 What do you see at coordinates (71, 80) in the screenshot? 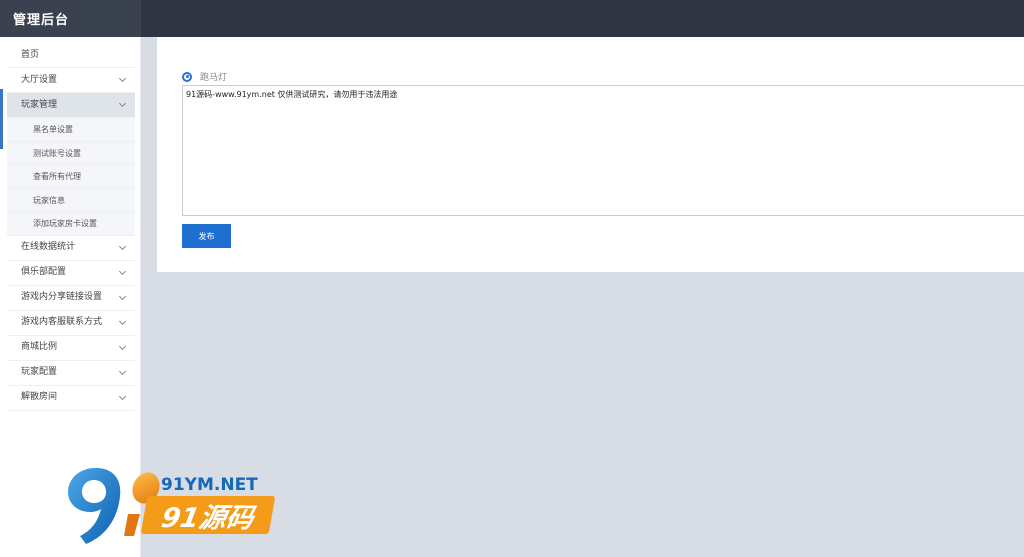
I see `sidebar-item-lobby-settings: 大厅设置` at bounding box center [71, 80].